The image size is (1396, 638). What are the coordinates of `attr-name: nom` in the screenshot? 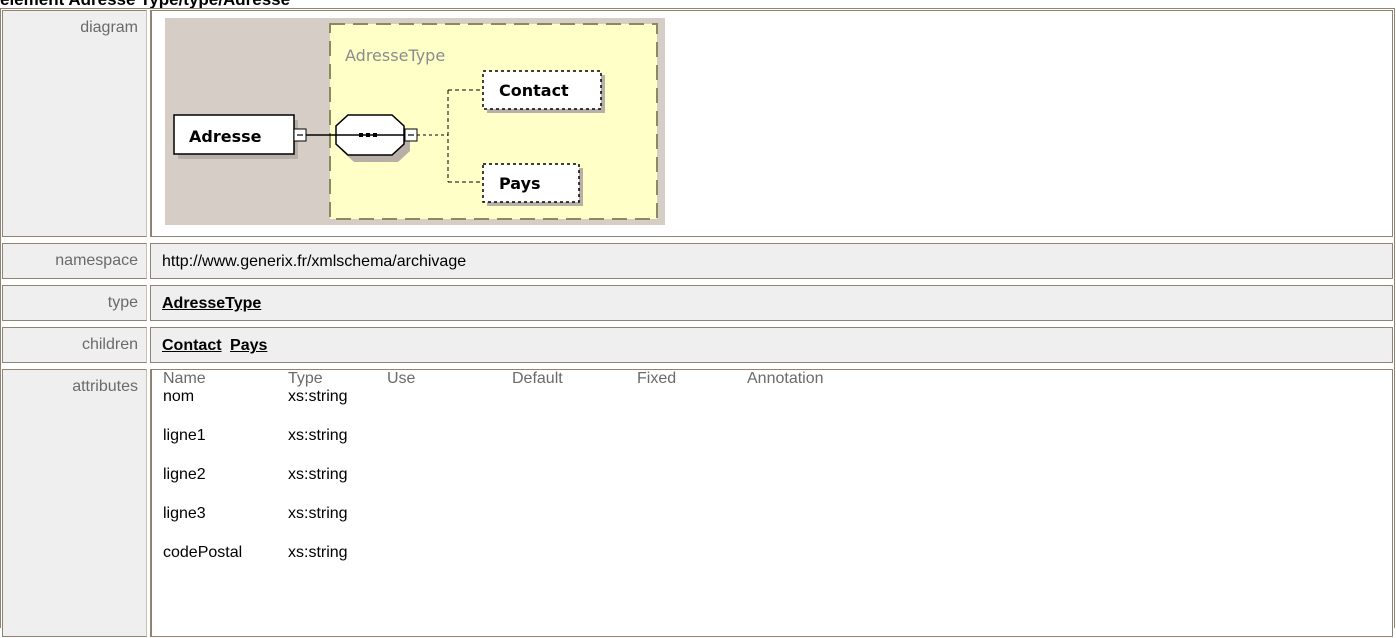 It's located at (179, 396).